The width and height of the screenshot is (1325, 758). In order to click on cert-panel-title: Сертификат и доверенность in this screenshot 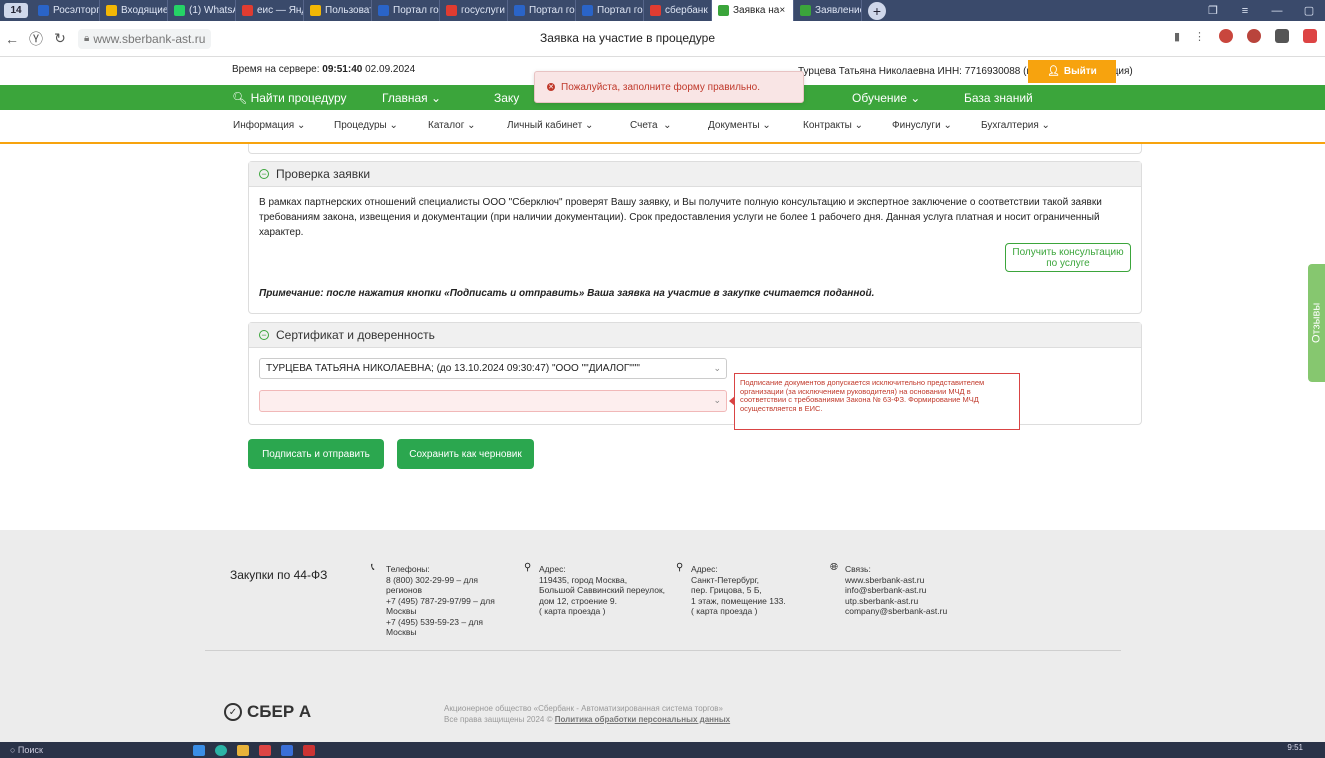, I will do `click(355, 335)`.